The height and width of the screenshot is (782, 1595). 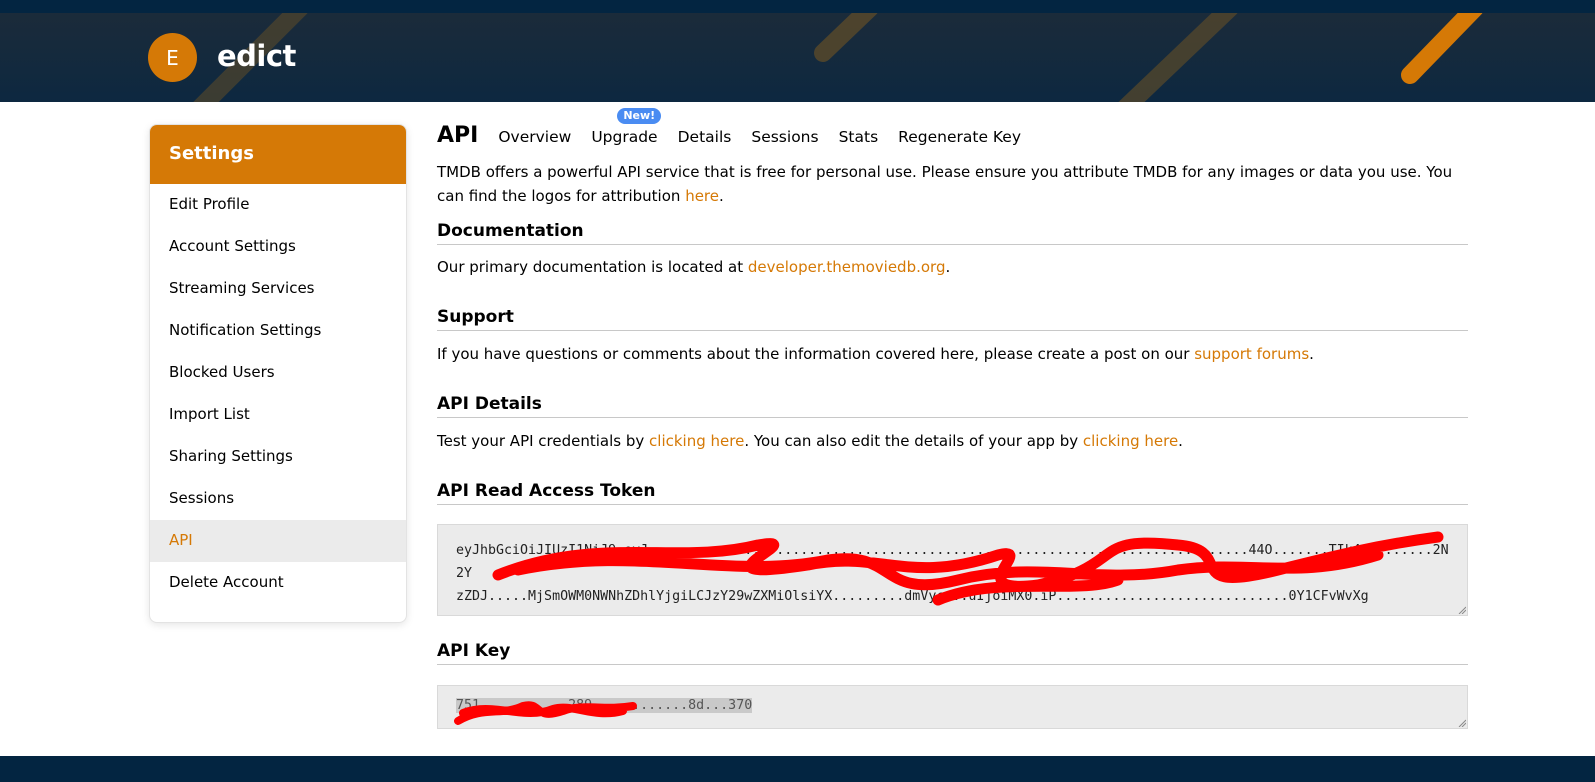 I want to click on avatar: E, so click(x=172, y=57).